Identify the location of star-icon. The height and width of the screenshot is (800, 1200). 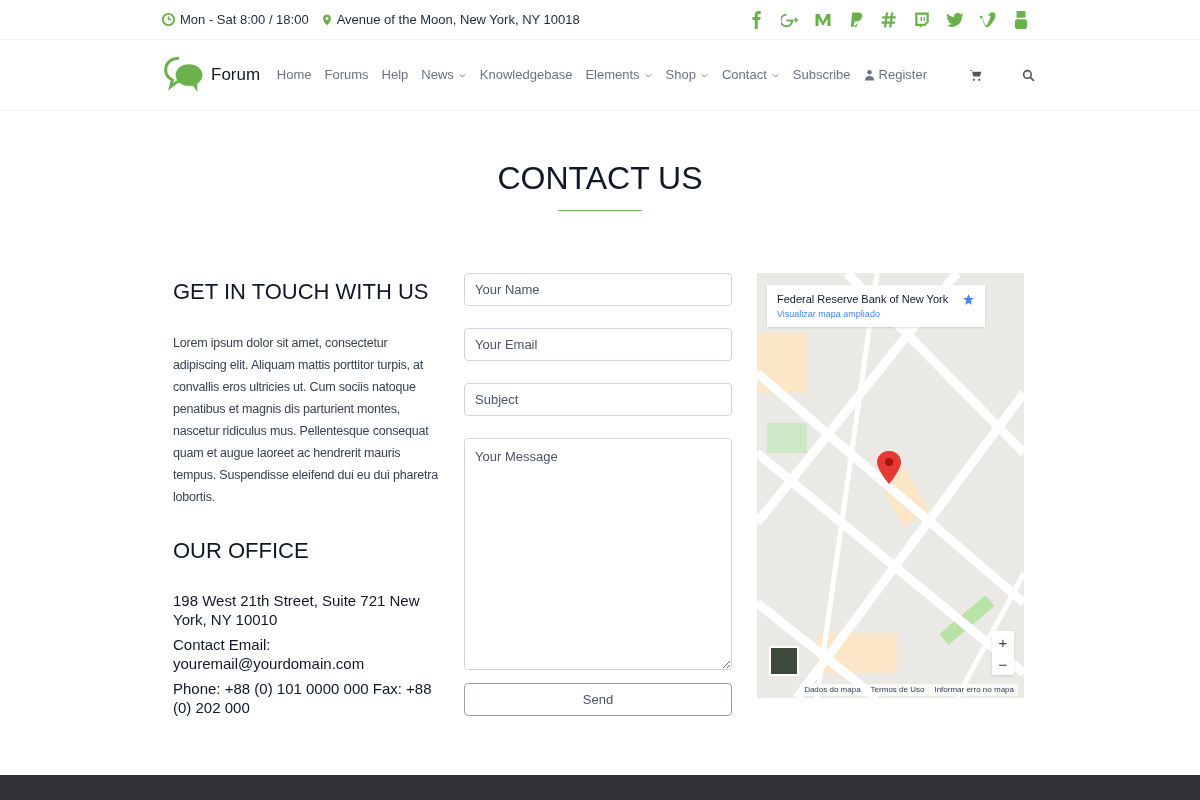
(968, 299).